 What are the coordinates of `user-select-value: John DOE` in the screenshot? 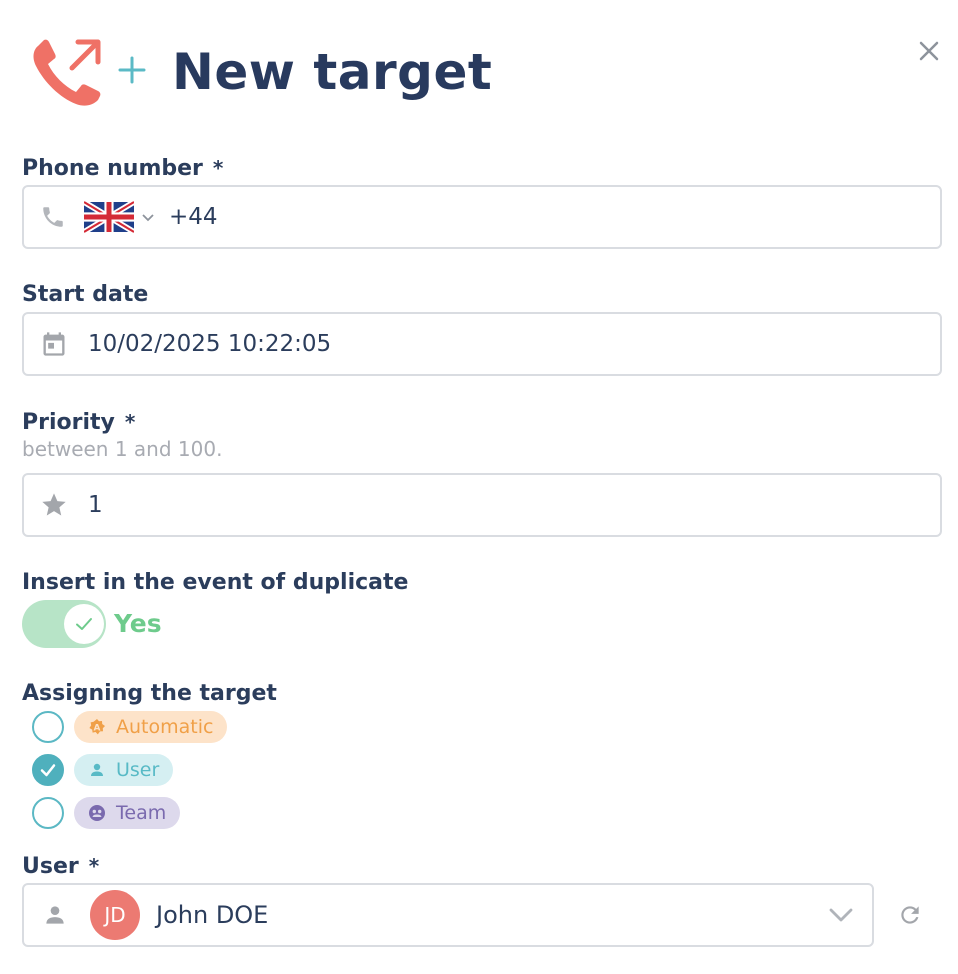 It's located at (212, 915).